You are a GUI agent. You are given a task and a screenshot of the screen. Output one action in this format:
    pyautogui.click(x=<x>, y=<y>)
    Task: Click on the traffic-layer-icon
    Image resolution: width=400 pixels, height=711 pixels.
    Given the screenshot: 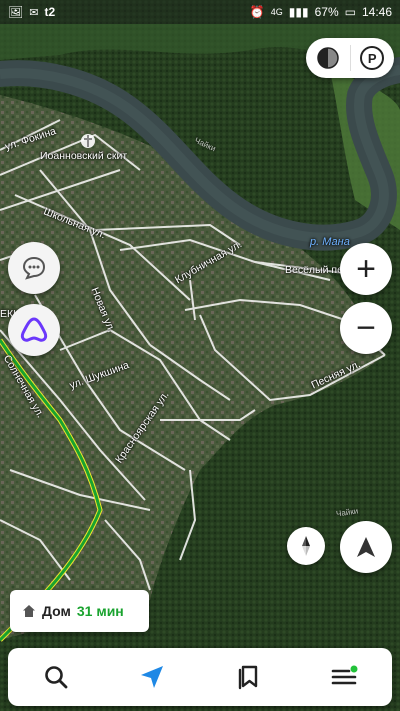 What is the action you would take?
    pyautogui.click(x=328, y=58)
    